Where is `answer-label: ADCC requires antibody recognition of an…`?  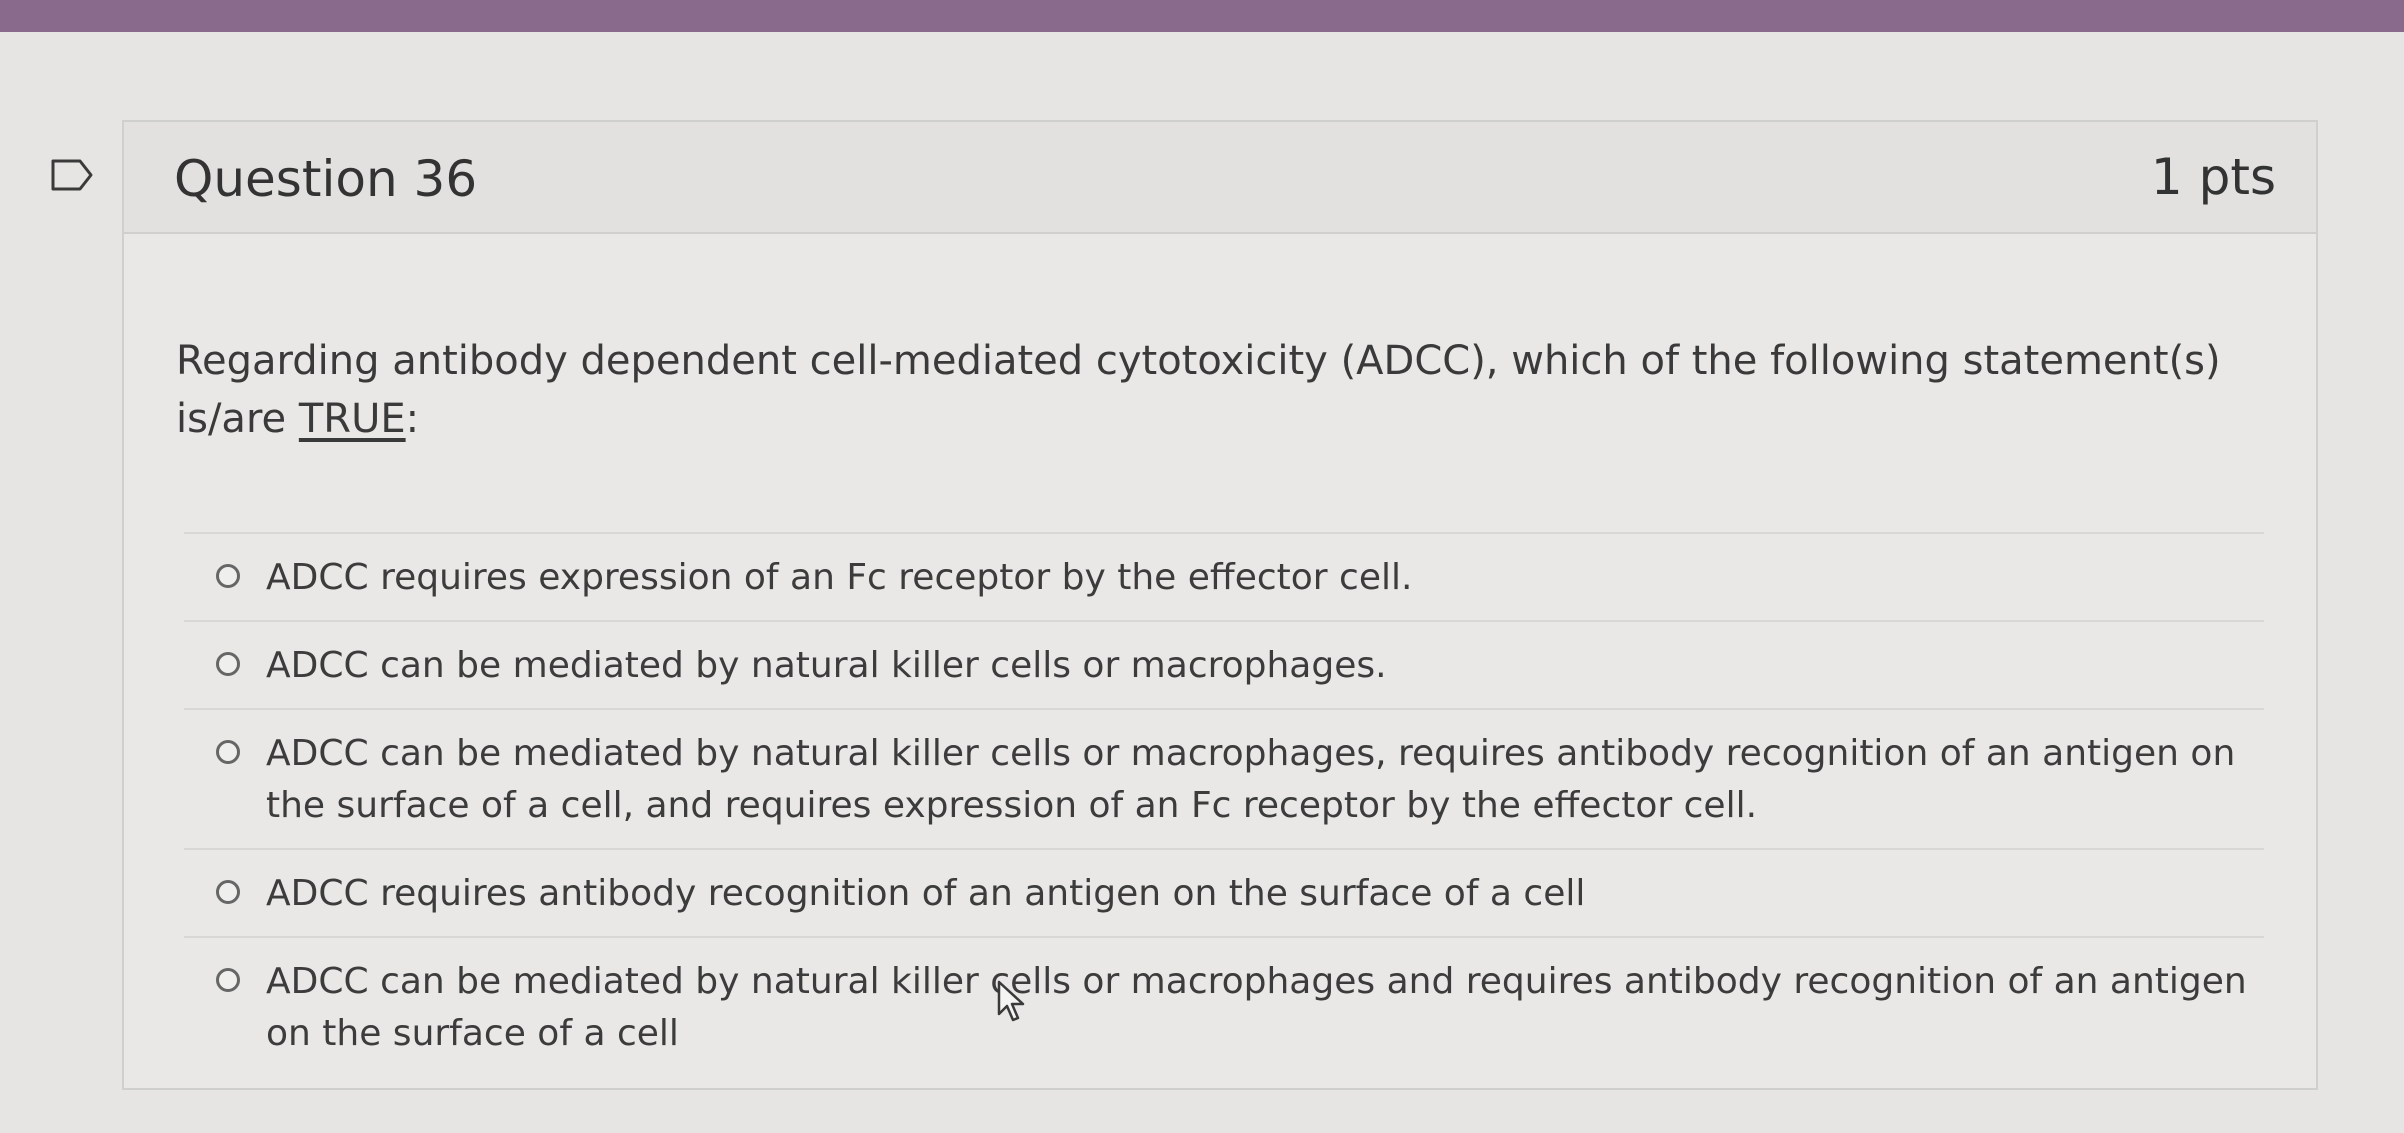 answer-label: ADCC requires antibody recognition of an… is located at coordinates (926, 893).